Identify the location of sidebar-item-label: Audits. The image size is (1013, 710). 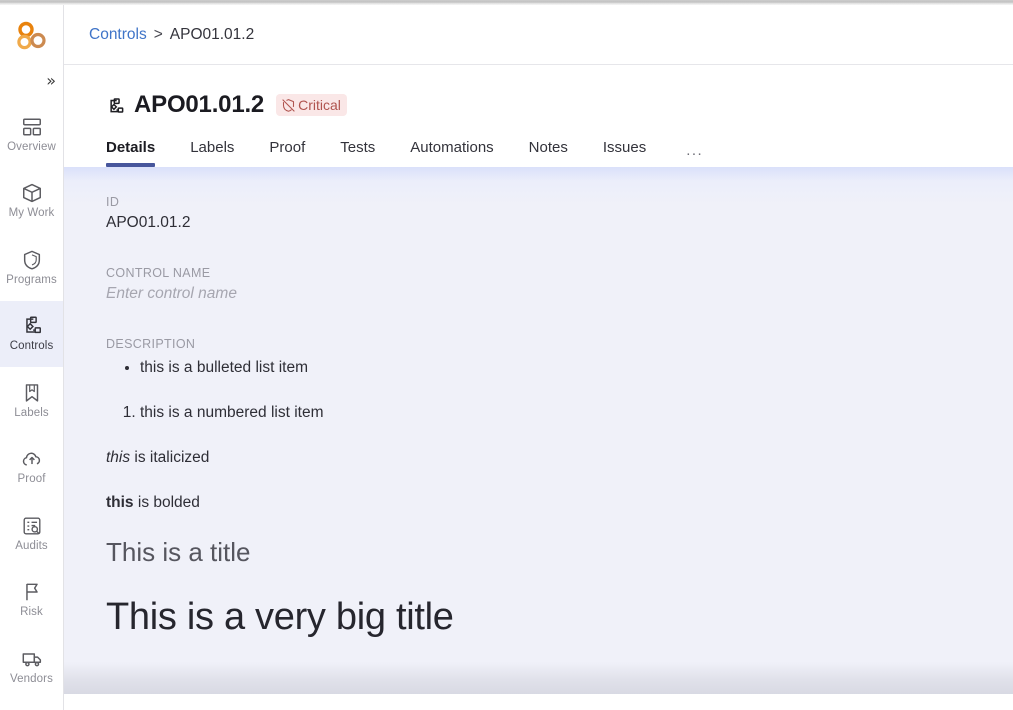
(31, 545).